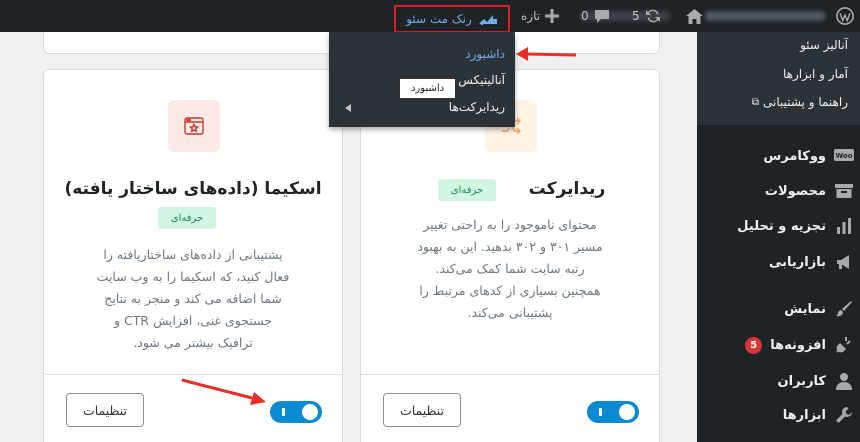  Describe the element at coordinates (422, 410) in the screenshot. I see `redirect-settings-button: تنظیمات` at that location.